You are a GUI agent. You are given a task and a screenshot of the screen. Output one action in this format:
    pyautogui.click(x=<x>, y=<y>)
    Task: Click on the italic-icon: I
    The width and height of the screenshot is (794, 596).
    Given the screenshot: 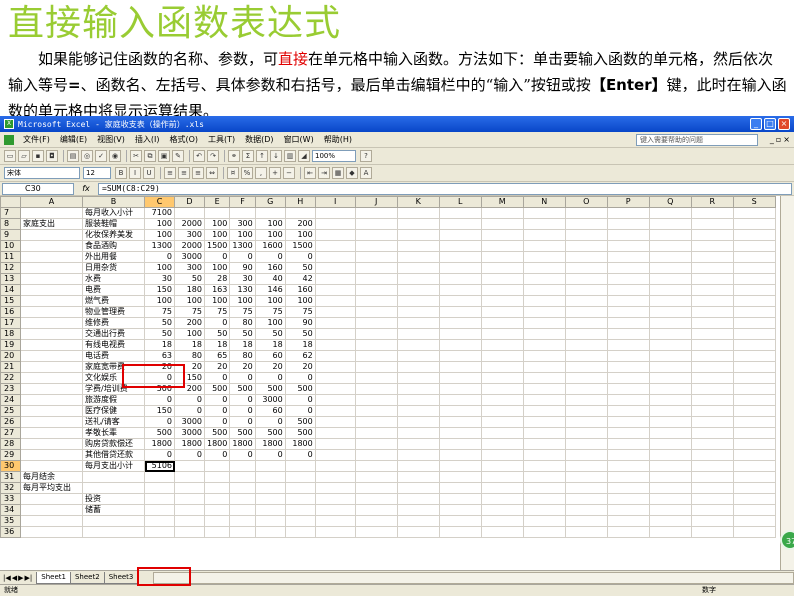 What is the action you would take?
    pyautogui.click(x=135, y=173)
    